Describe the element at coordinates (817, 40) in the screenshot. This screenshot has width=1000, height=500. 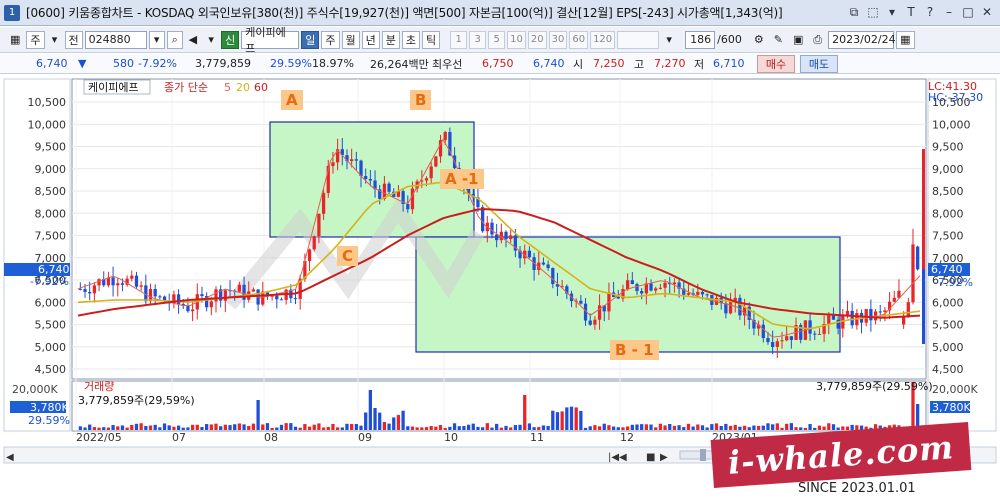
I see `print-icon: ⎙` at that location.